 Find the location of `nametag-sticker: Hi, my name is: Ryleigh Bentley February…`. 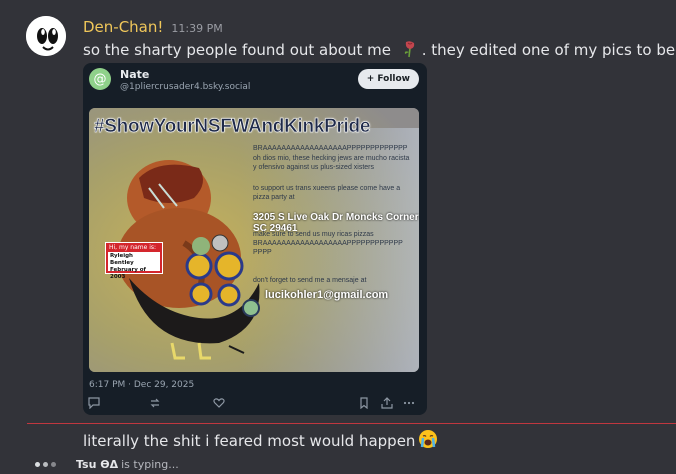

nametag-sticker: Hi, my name is: Ryleigh Bentley February… is located at coordinates (134, 261).